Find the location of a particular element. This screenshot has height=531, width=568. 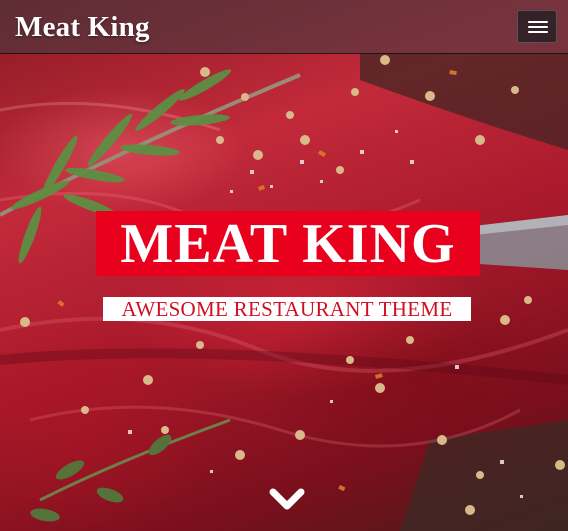

hero-subtitle: AWESOME RESTAURANT THEME is located at coordinates (287, 309).